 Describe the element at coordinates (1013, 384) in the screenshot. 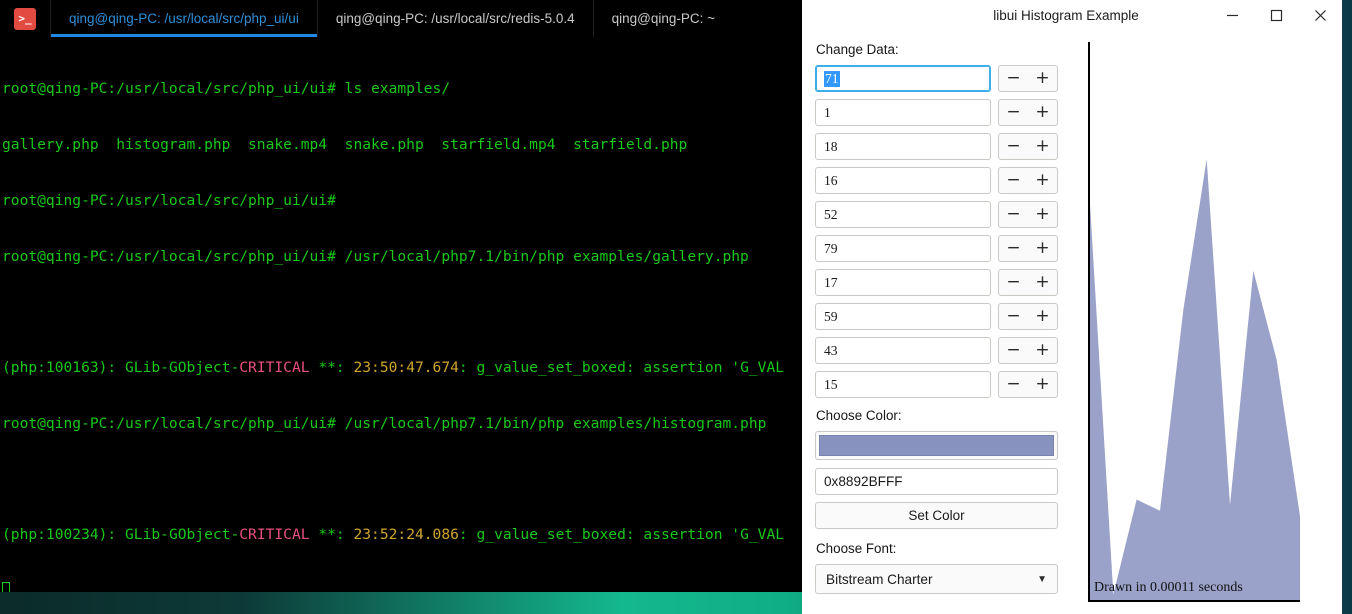

I see `spinbox-decrement-button-9: −` at that location.